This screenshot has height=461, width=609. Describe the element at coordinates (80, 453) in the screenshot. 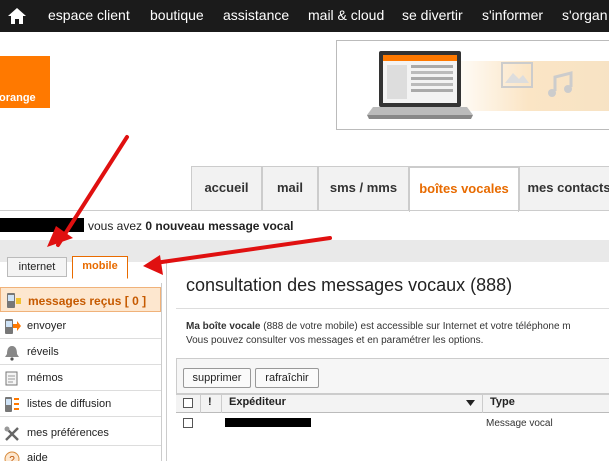

I see `menu-aide: ? aide` at that location.